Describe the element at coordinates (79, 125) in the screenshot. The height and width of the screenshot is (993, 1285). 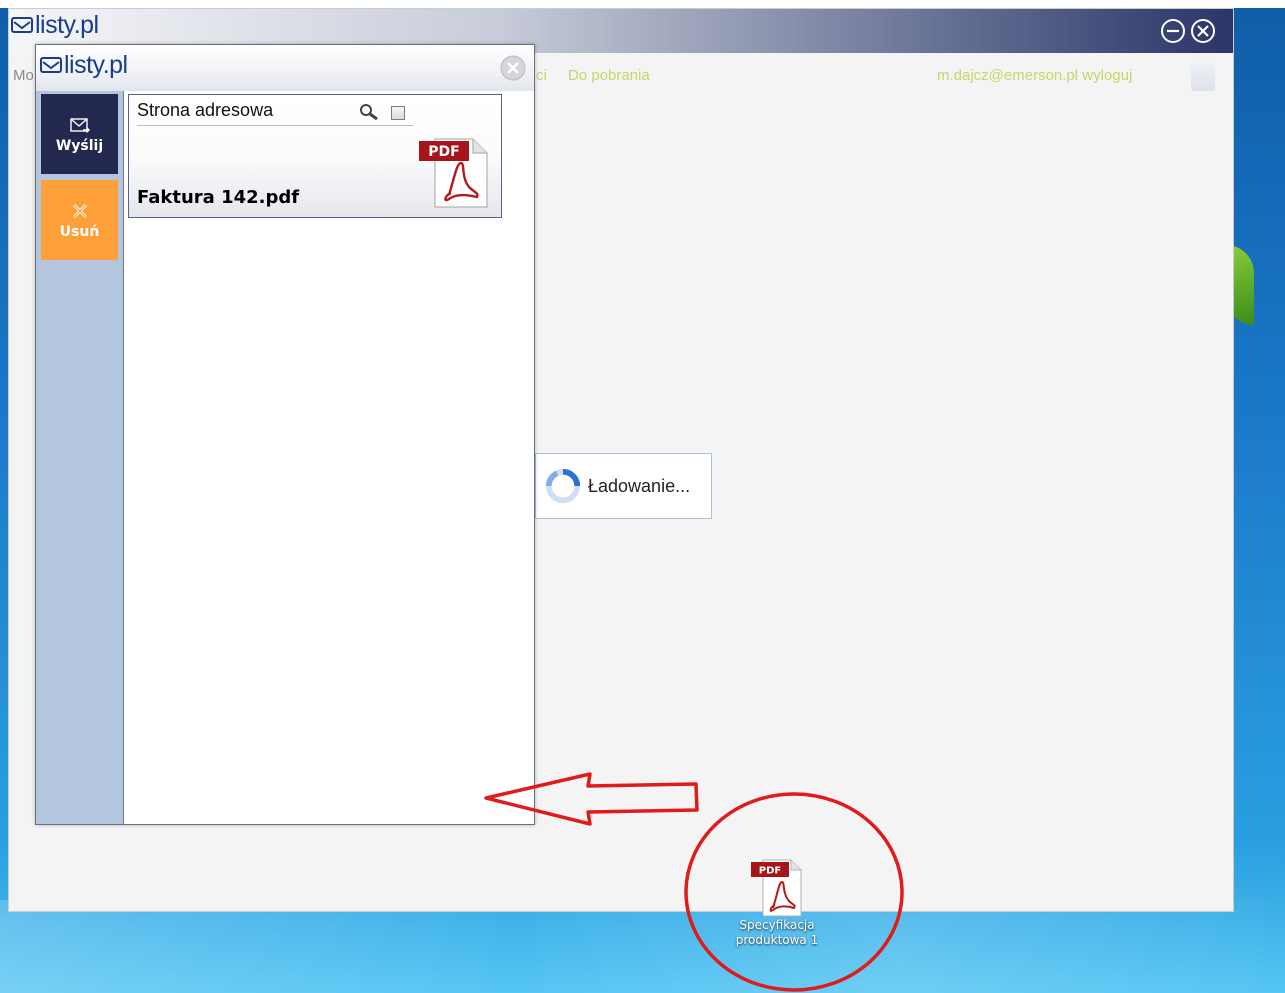
I see `send-envelope-icon` at that location.